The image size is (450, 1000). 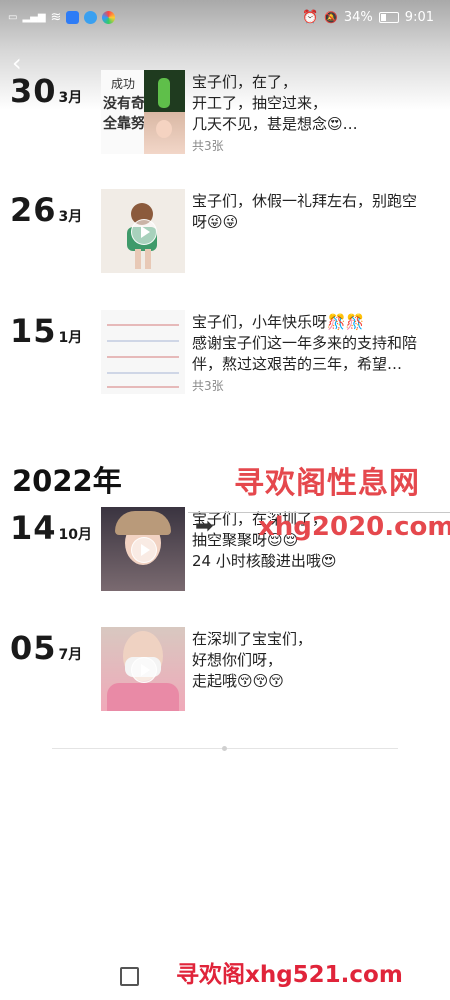 I want to click on recent-apps-button, so click(x=129, y=976).